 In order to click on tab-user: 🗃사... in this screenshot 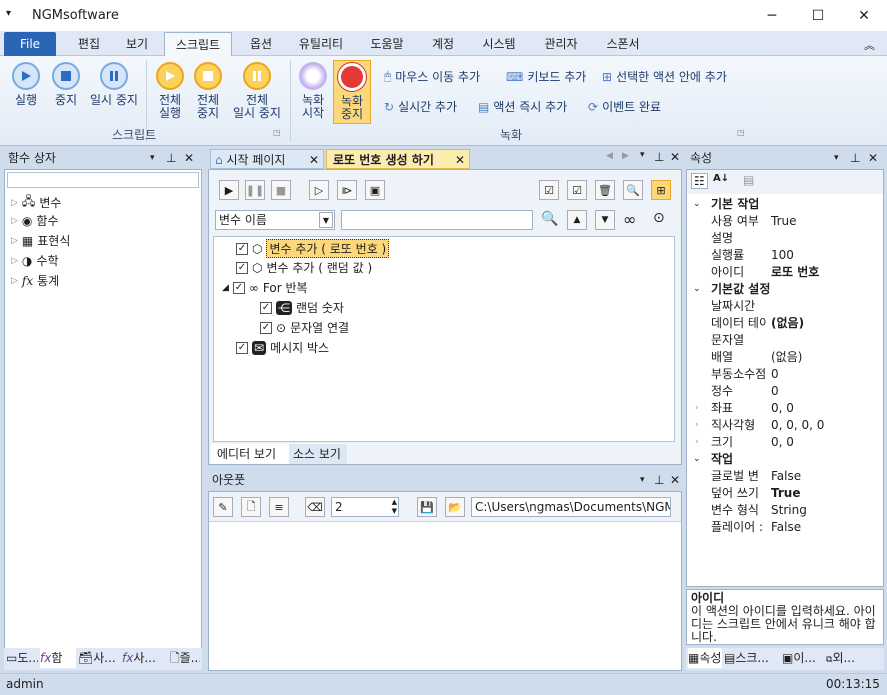, I will do `click(99, 658)`.